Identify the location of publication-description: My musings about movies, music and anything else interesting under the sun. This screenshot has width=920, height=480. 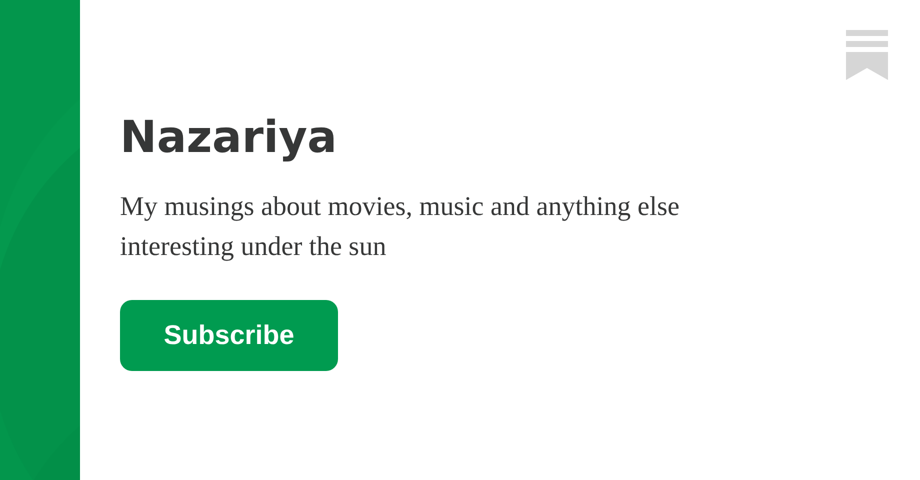
(400, 226).